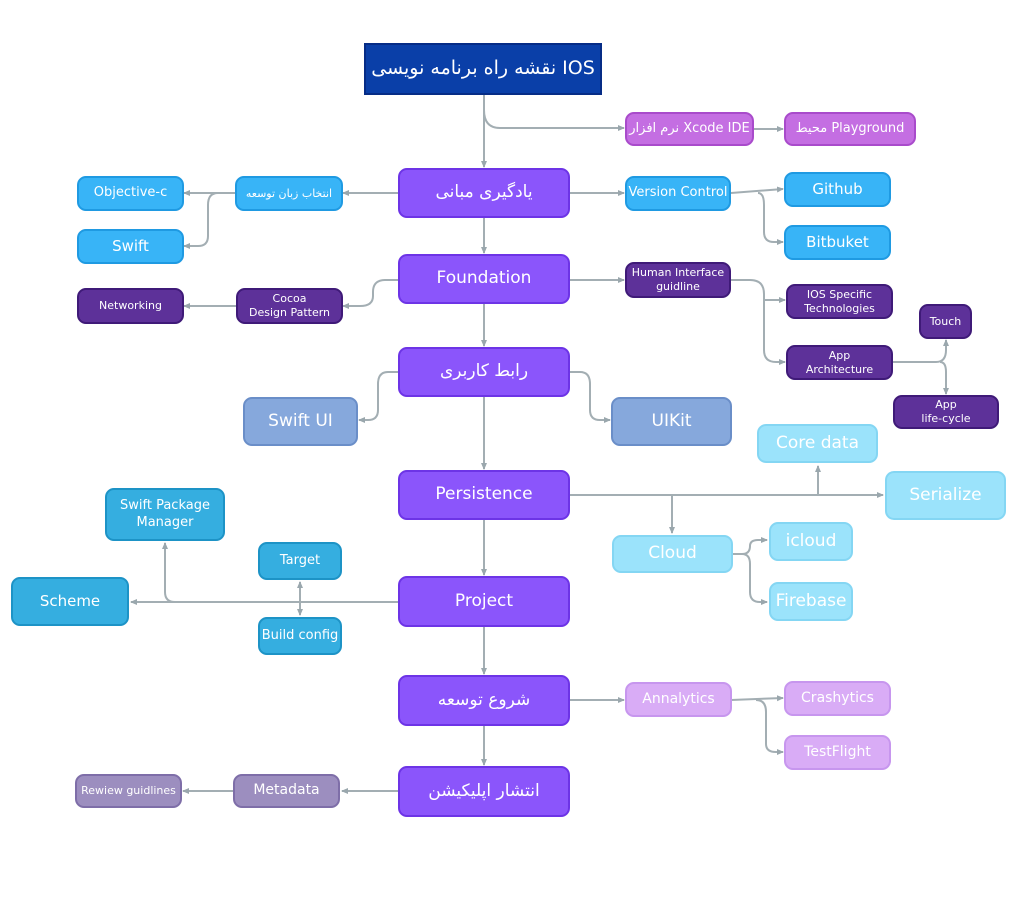  Describe the element at coordinates (945, 321) in the screenshot. I see `node-touch: Touch` at that location.